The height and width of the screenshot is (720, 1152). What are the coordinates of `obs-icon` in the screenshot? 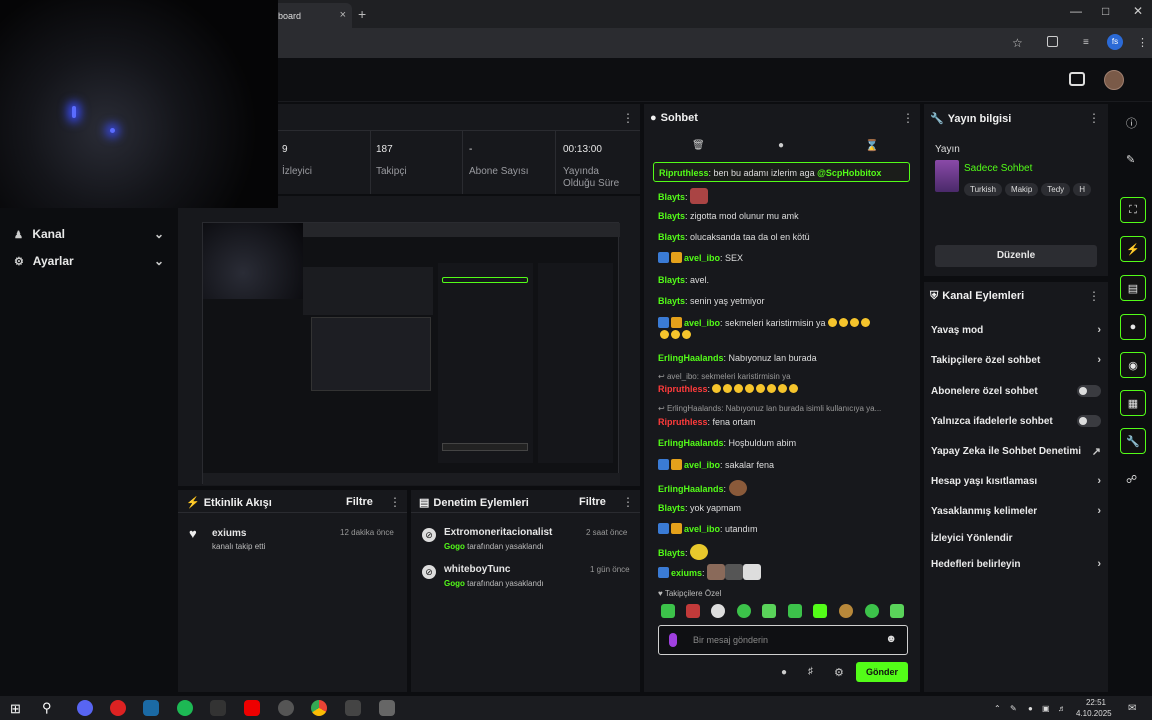 It's located at (286, 708).